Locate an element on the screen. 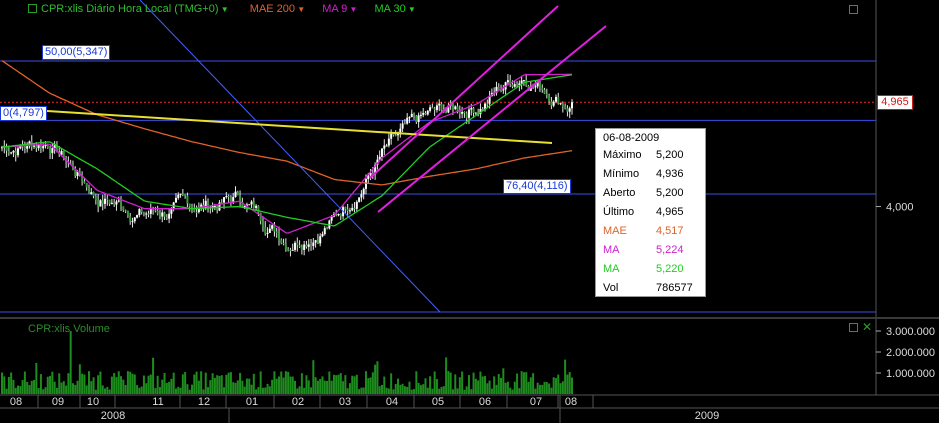  month-label: 08 is located at coordinates (571, 402).